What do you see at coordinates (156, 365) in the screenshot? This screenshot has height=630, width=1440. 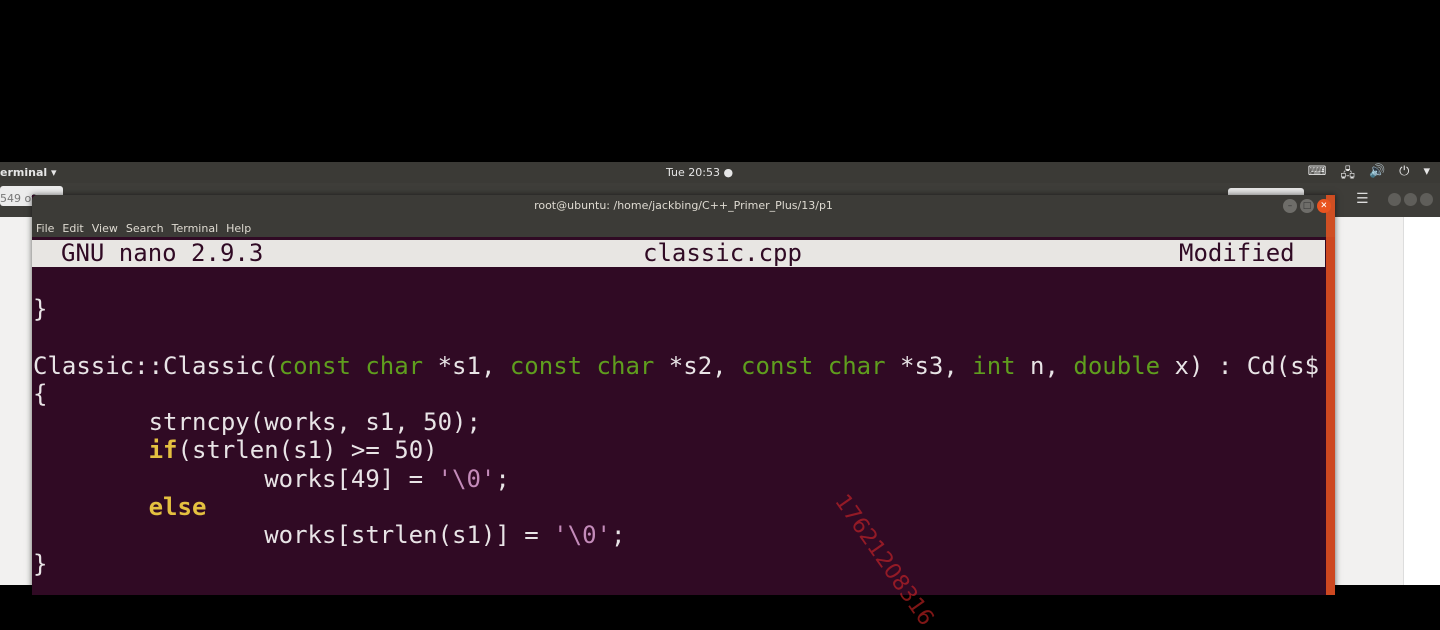 I see `code-token: Classic::Classic(` at bounding box center [156, 365].